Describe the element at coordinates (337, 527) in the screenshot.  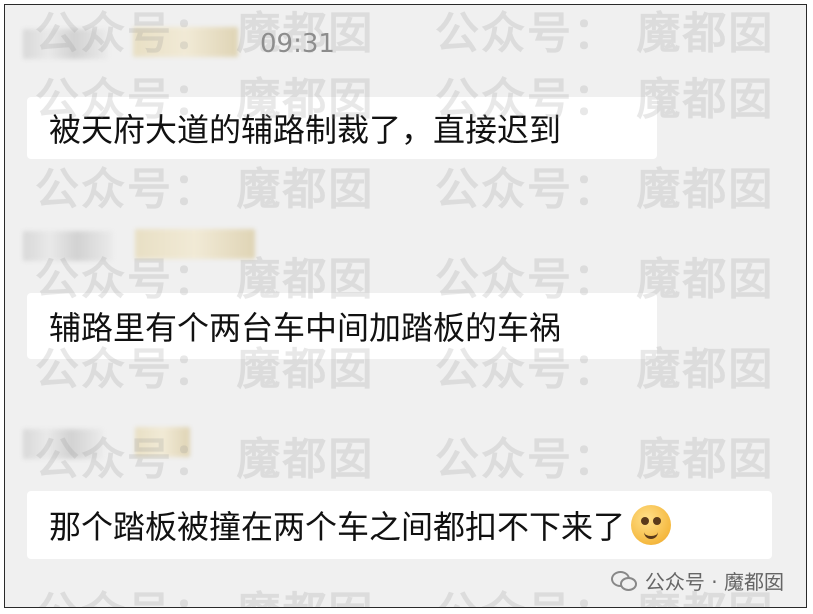
I see `message-text: 那个踏板被撞在两个车之间都扣不下来了` at that location.